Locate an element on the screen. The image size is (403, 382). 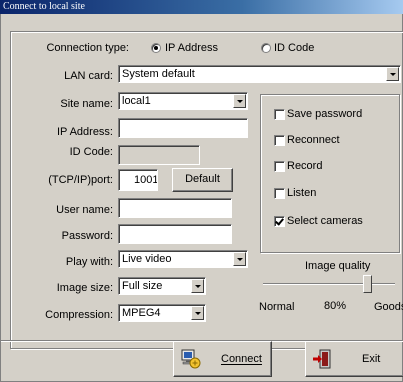
image-quality-value-label: 80% is located at coordinates (335, 306).